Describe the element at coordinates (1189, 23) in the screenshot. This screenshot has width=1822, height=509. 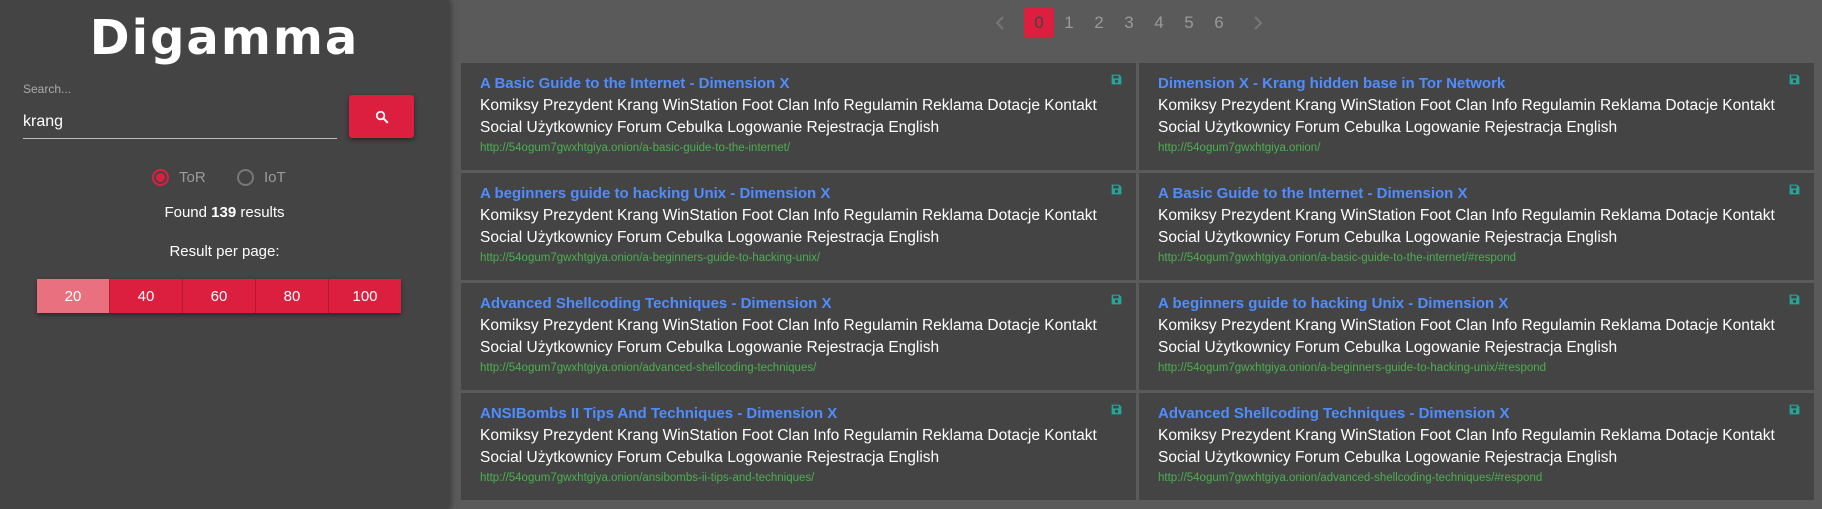
I see `page-5-button: 5` at that location.